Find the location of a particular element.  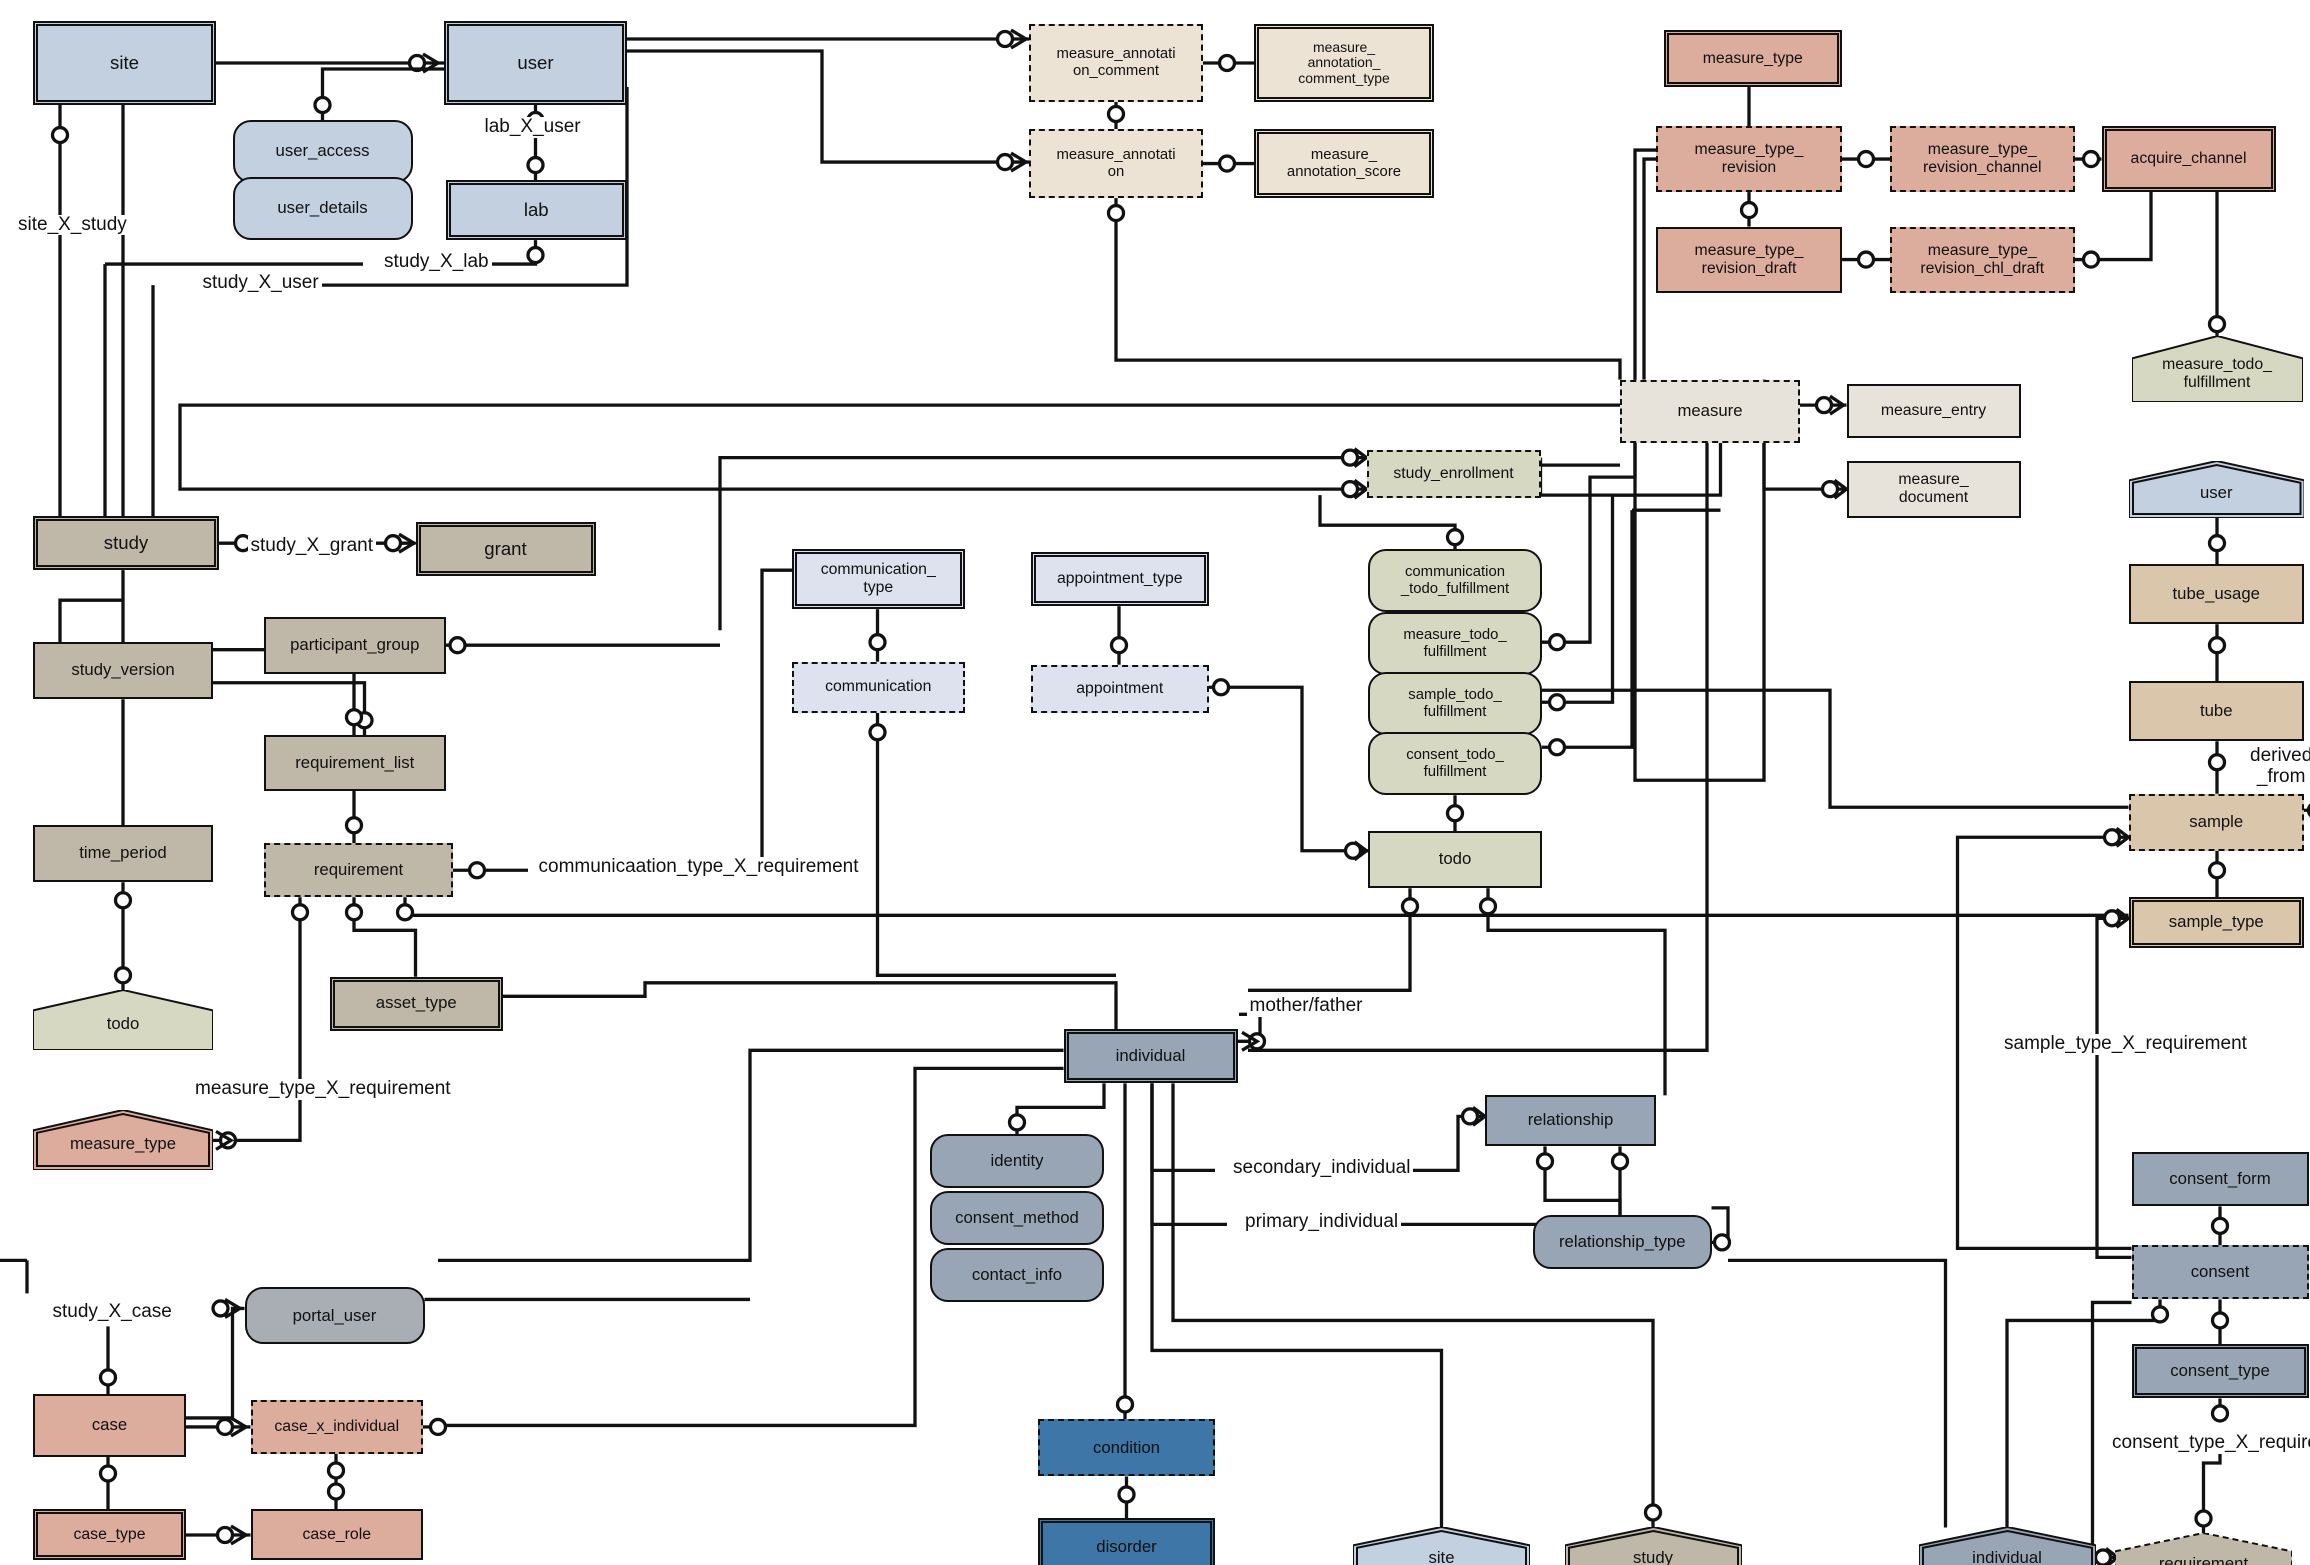

entity-label: measure_ annotation_score is located at coordinates (1344, 163).